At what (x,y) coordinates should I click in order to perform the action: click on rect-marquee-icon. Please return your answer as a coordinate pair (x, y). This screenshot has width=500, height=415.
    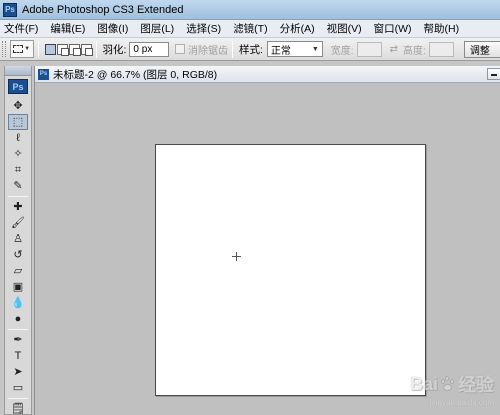
    Looking at the image, I should click on (18, 49).